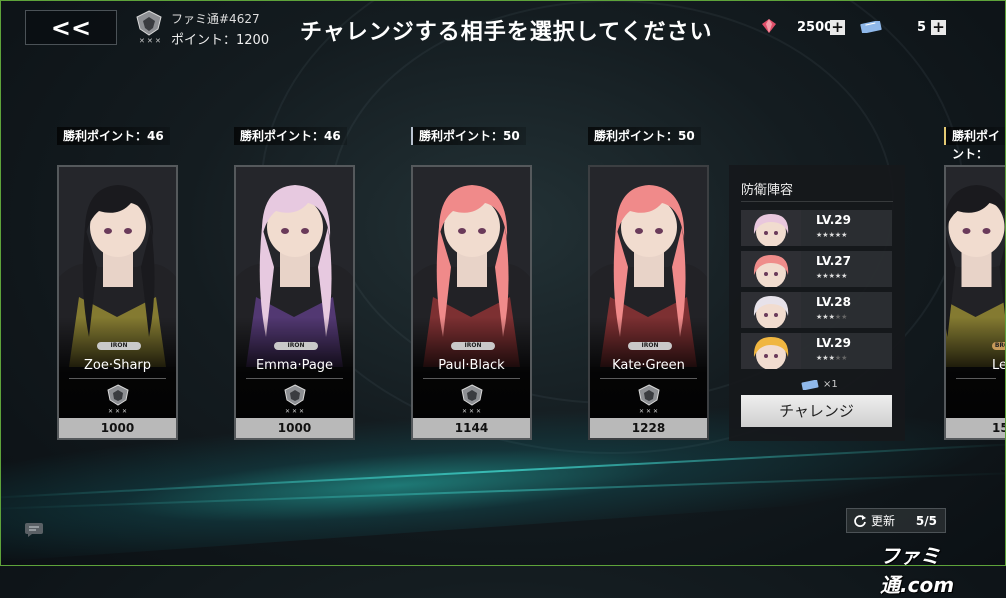 The width and height of the screenshot is (1006, 598). I want to click on gem-count: 2500, so click(815, 27).